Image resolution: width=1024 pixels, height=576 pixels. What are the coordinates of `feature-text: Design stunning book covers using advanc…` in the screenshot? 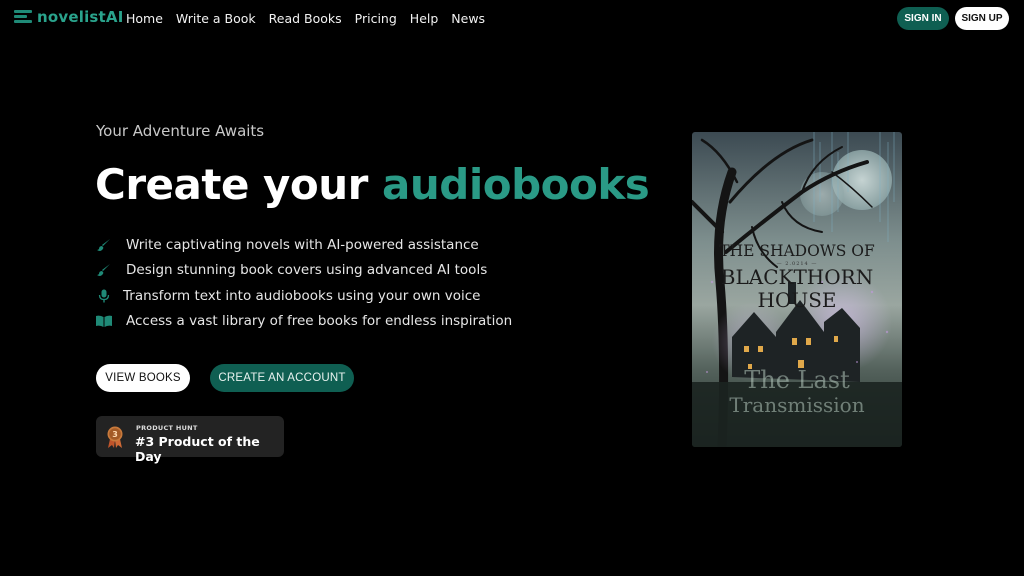 It's located at (307, 270).